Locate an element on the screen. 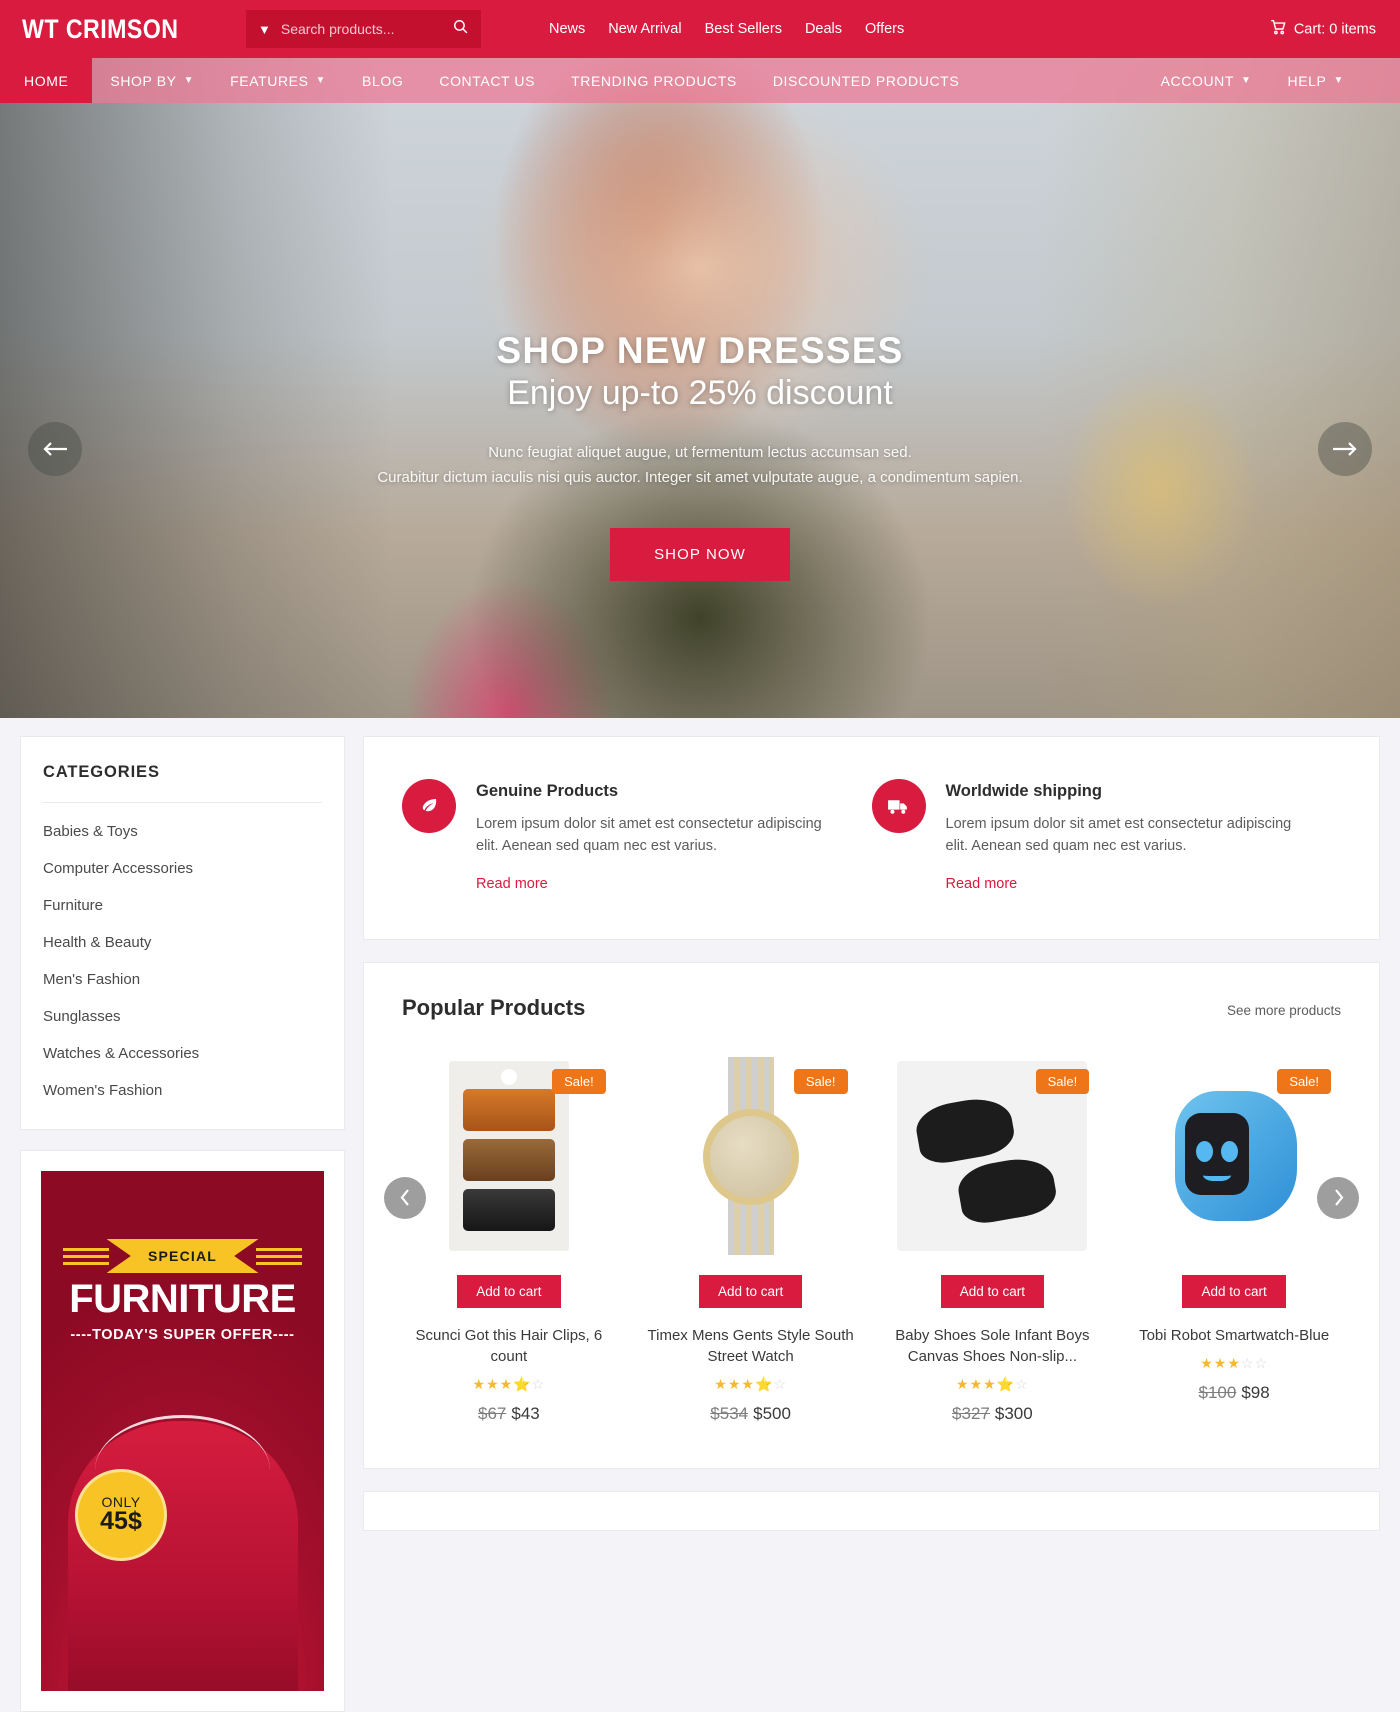 The height and width of the screenshot is (1712, 1400). nav-item-trending-products: TRENDING PRODUCTS is located at coordinates (654, 80).